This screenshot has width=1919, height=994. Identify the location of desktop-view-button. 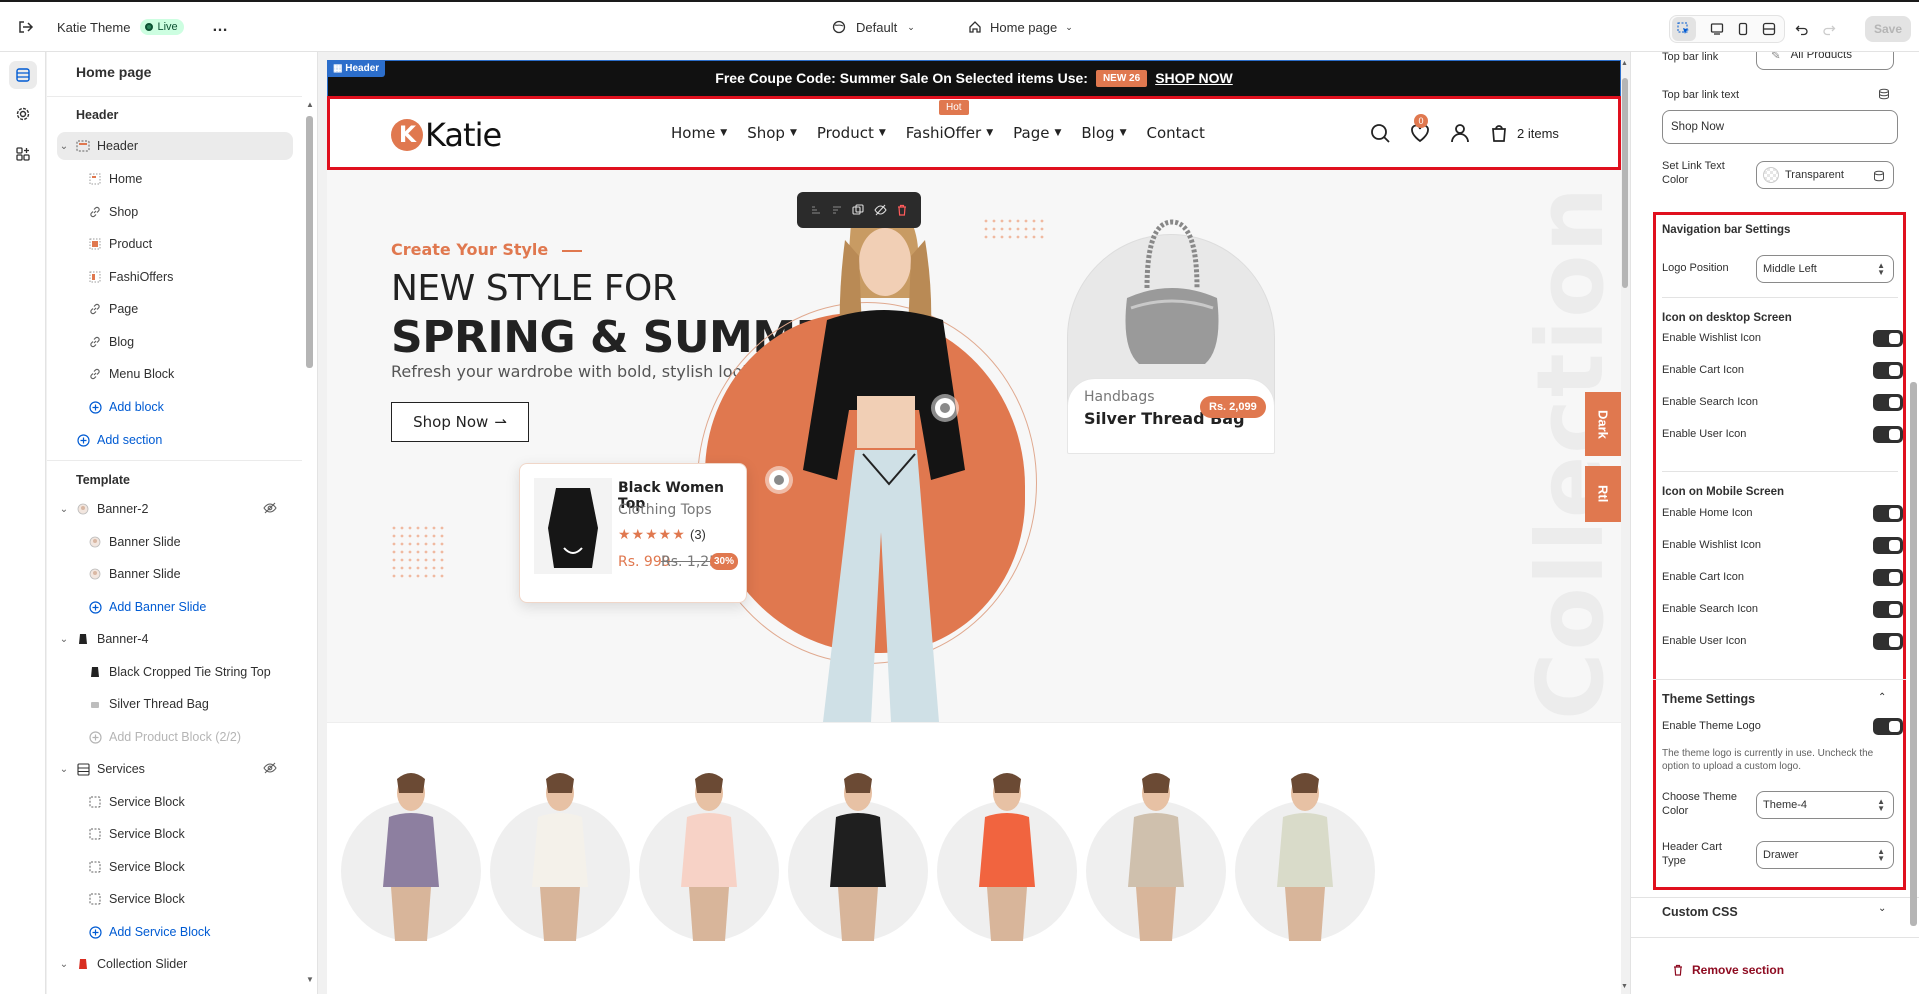
(1717, 29).